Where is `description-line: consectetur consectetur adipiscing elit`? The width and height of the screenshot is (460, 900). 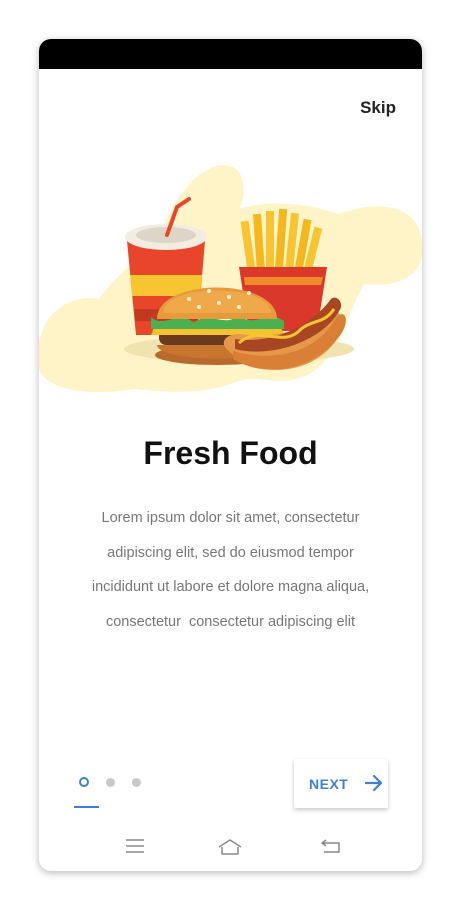
description-line: consectetur consectetur adipiscing elit is located at coordinates (230, 621).